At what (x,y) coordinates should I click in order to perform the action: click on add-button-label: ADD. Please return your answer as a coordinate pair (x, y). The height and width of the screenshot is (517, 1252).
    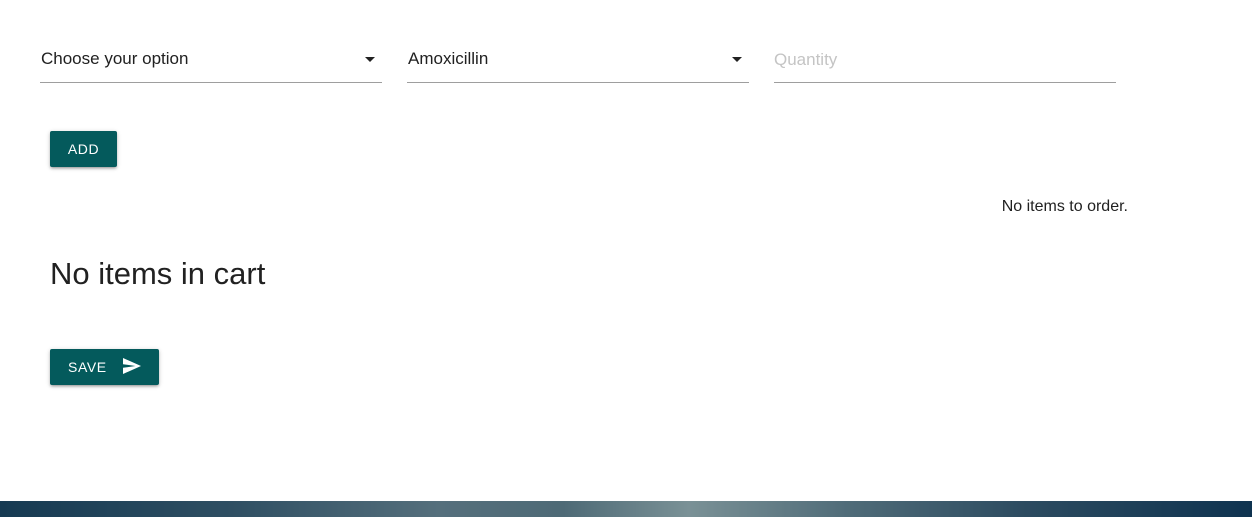
    Looking at the image, I should click on (83, 149).